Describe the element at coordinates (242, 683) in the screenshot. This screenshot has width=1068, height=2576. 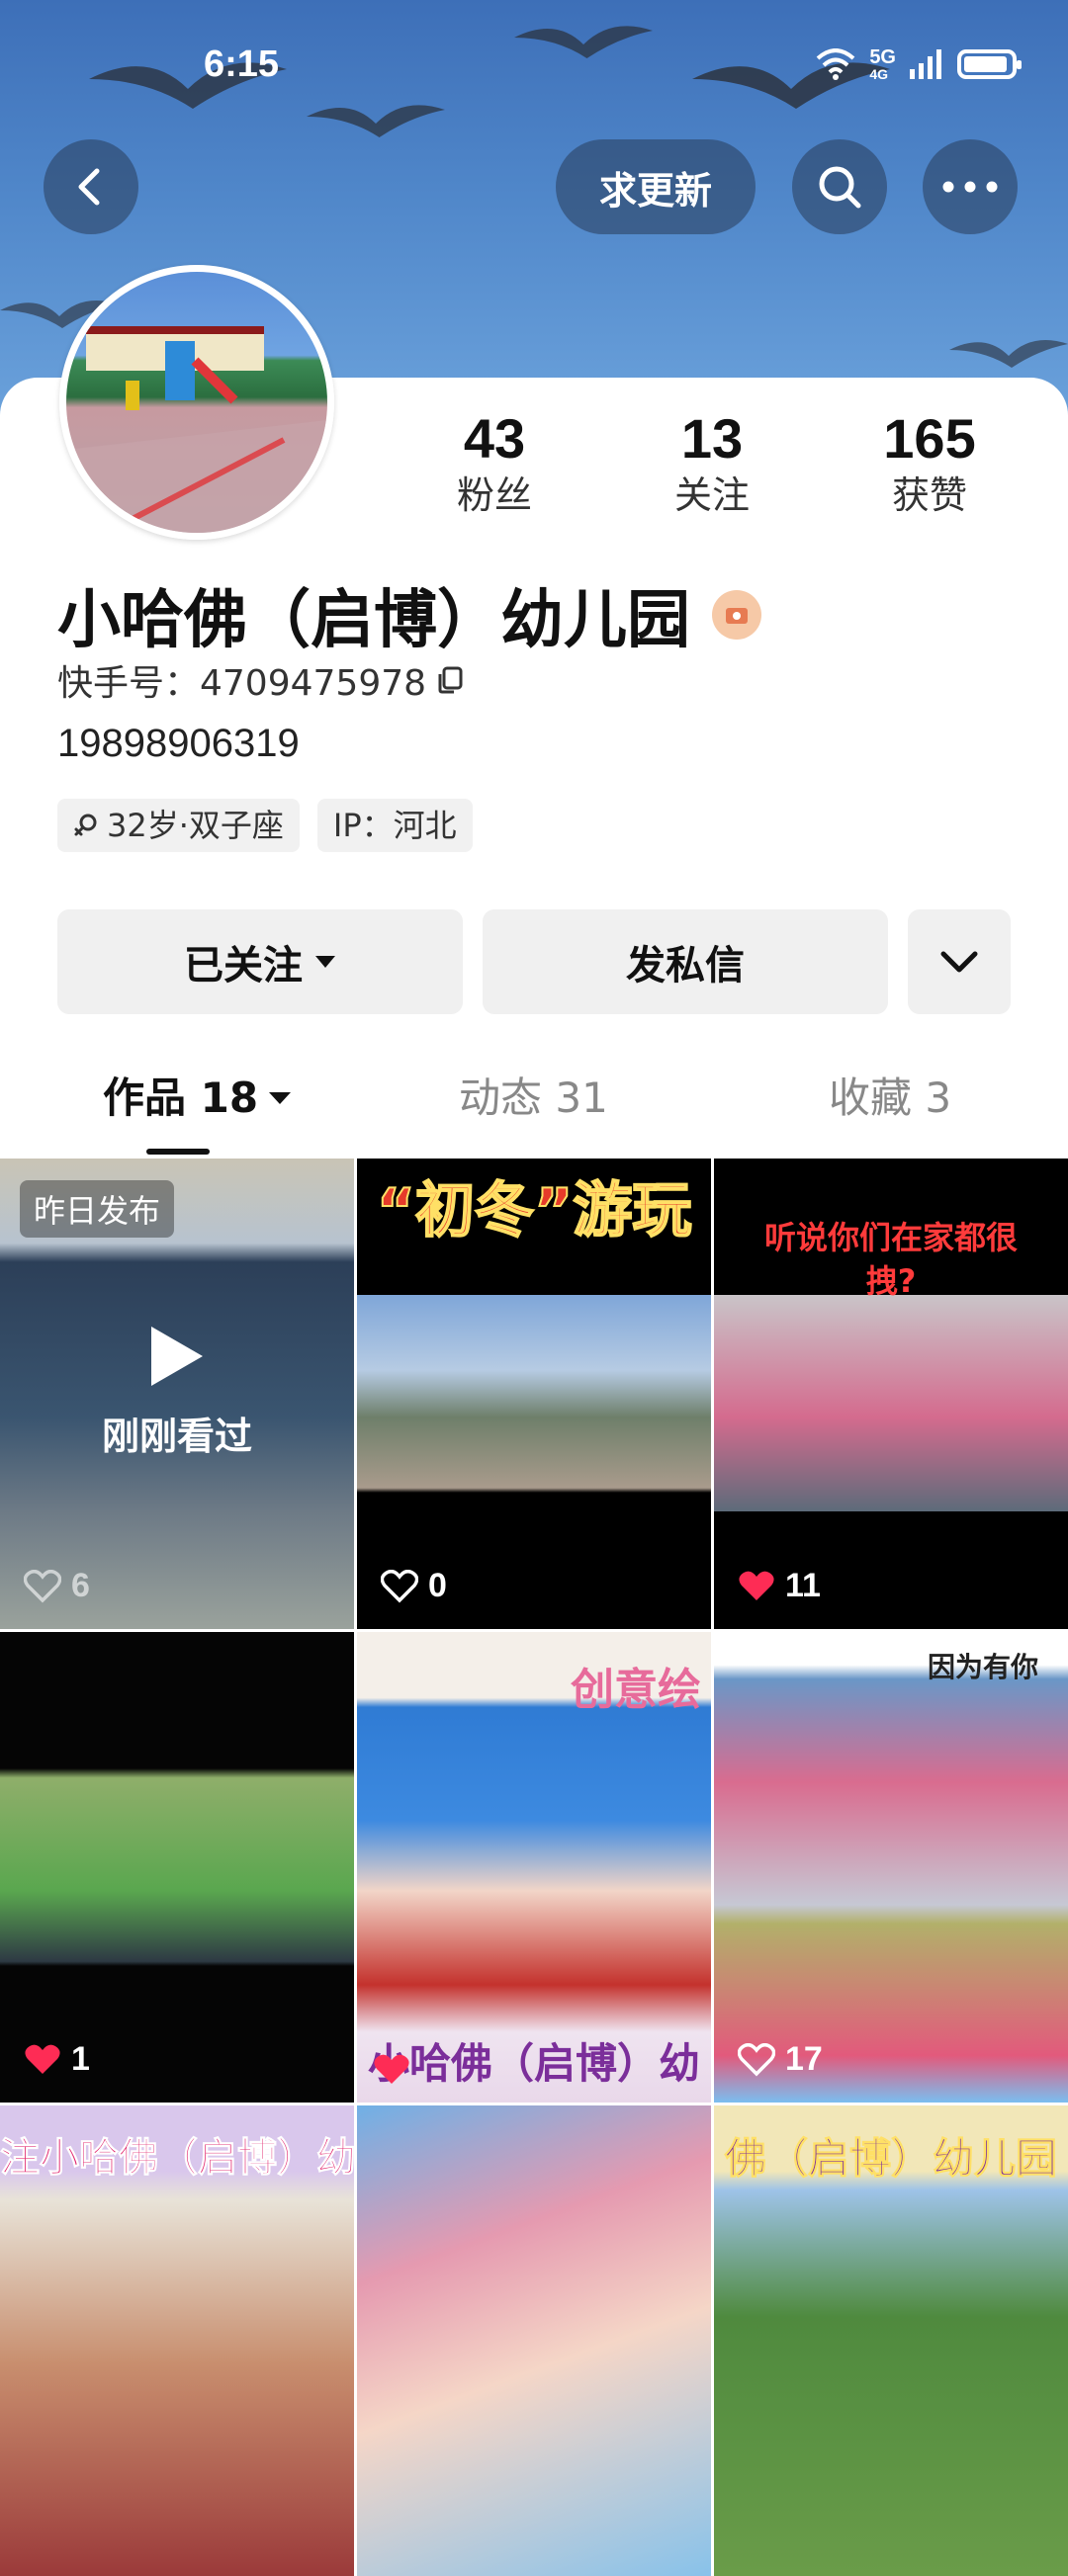
I see `kuaishou-id-text: 快手号：4709475978` at that location.